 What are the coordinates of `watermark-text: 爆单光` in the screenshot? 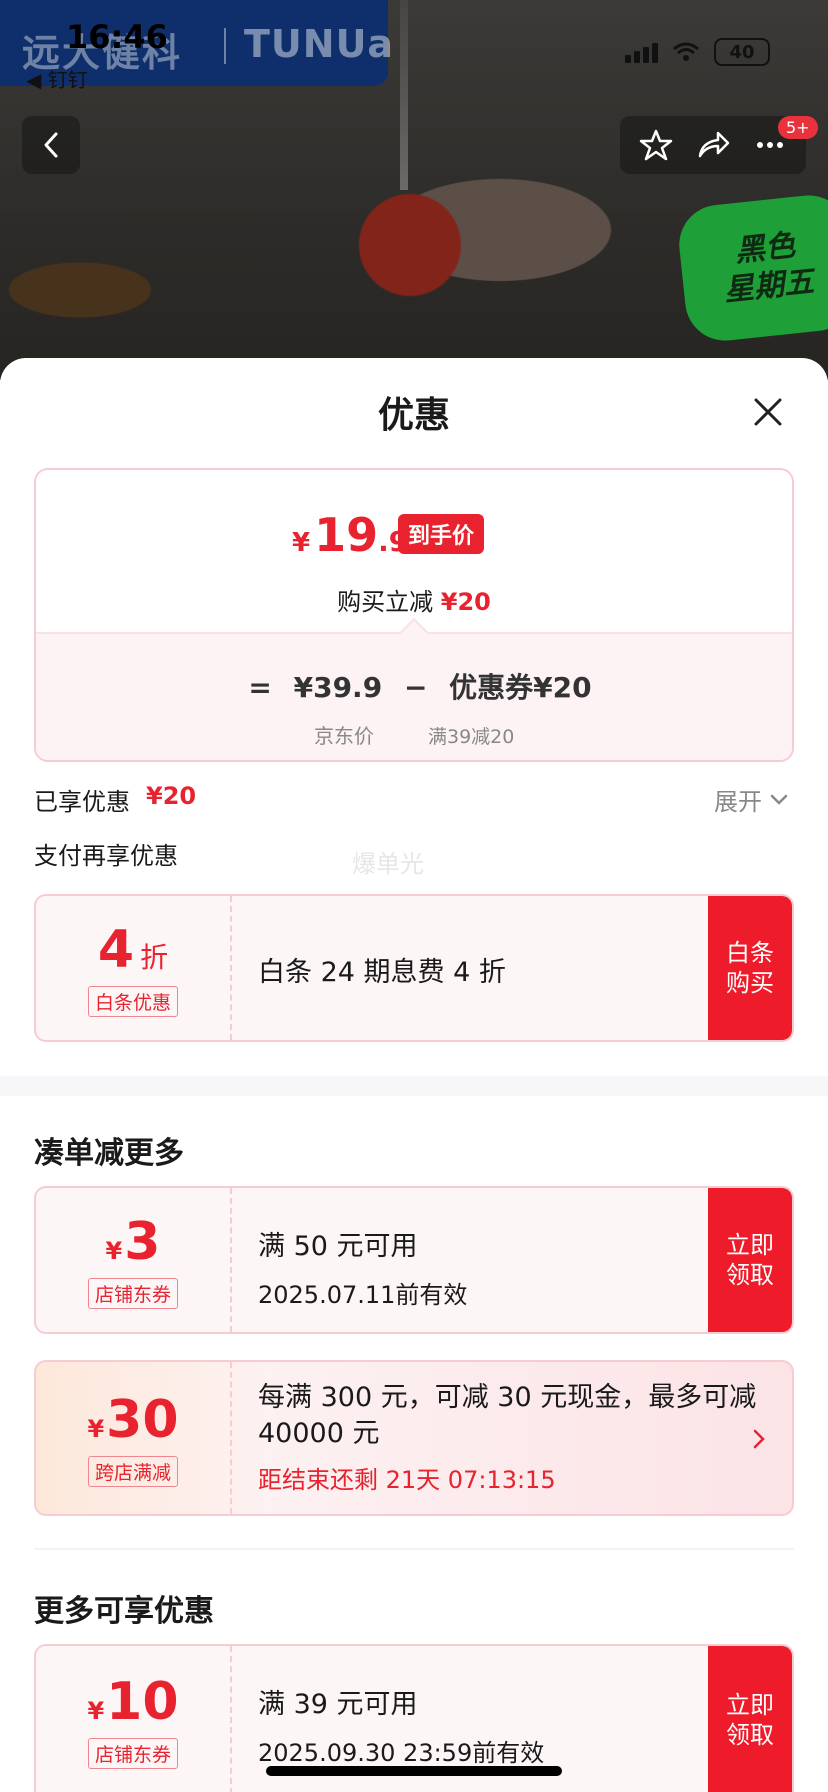 It's located at (388, 864).